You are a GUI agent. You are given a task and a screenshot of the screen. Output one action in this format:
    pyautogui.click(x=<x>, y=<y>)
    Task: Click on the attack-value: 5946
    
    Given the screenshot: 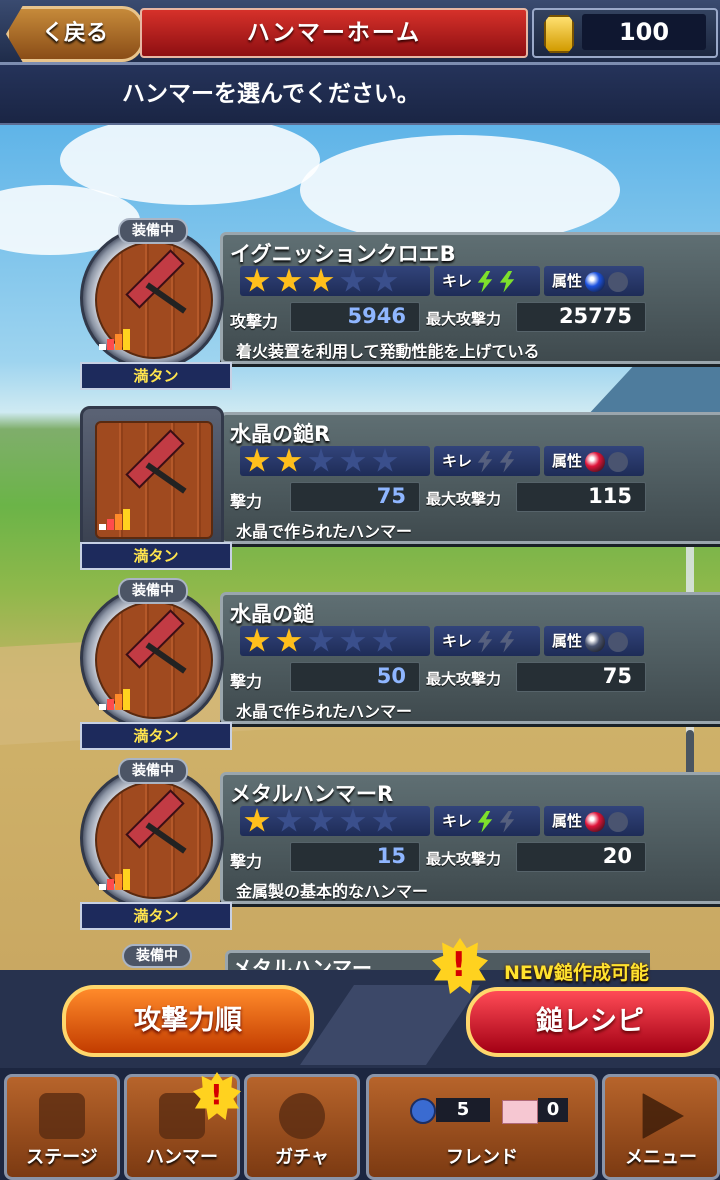 What is the action you would take?
    pyautogui.click(x=376, y=316)
    